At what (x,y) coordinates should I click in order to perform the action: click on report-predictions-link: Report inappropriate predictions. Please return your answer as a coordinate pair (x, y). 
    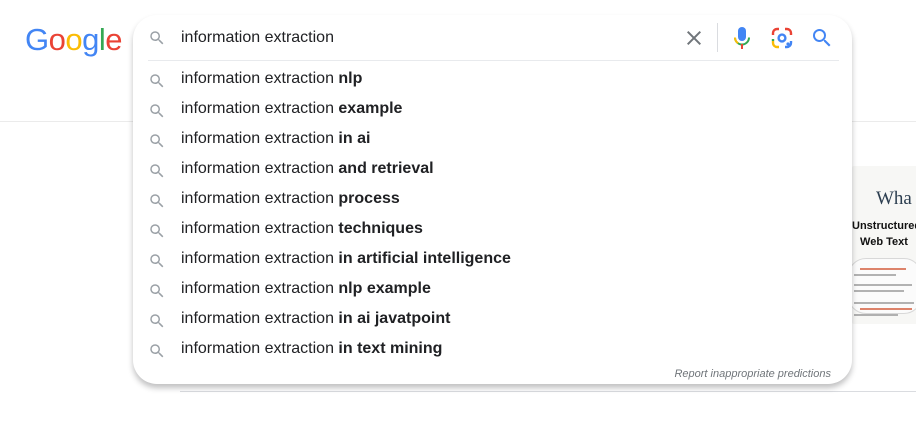
    Looking at the image, I should click on (752, 374).